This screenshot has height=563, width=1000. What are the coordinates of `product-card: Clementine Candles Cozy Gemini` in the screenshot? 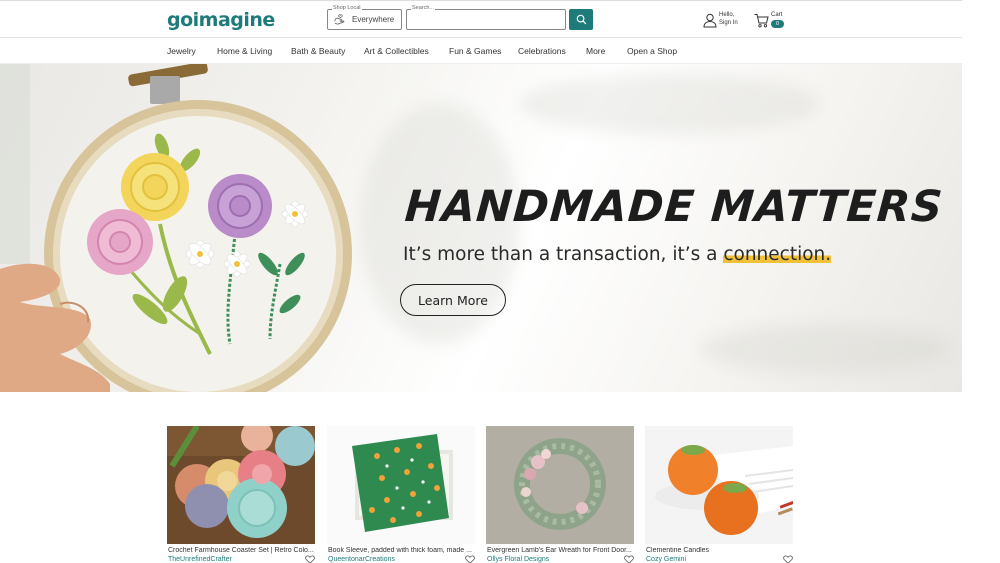 It's located at (719, 494).